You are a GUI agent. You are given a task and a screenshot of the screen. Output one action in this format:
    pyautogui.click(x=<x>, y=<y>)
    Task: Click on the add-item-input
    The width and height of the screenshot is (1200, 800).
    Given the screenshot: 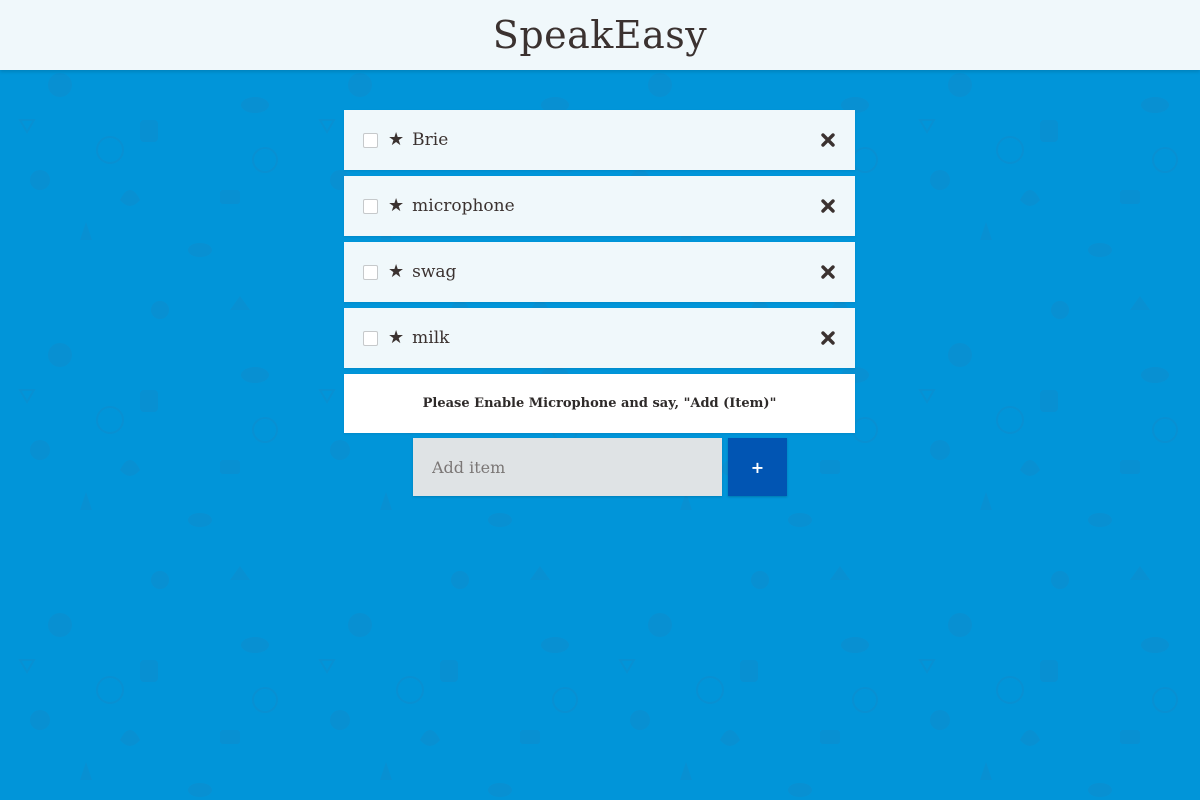 What is the action you would take?
    pyautogui.click(x=567, y=467)
    